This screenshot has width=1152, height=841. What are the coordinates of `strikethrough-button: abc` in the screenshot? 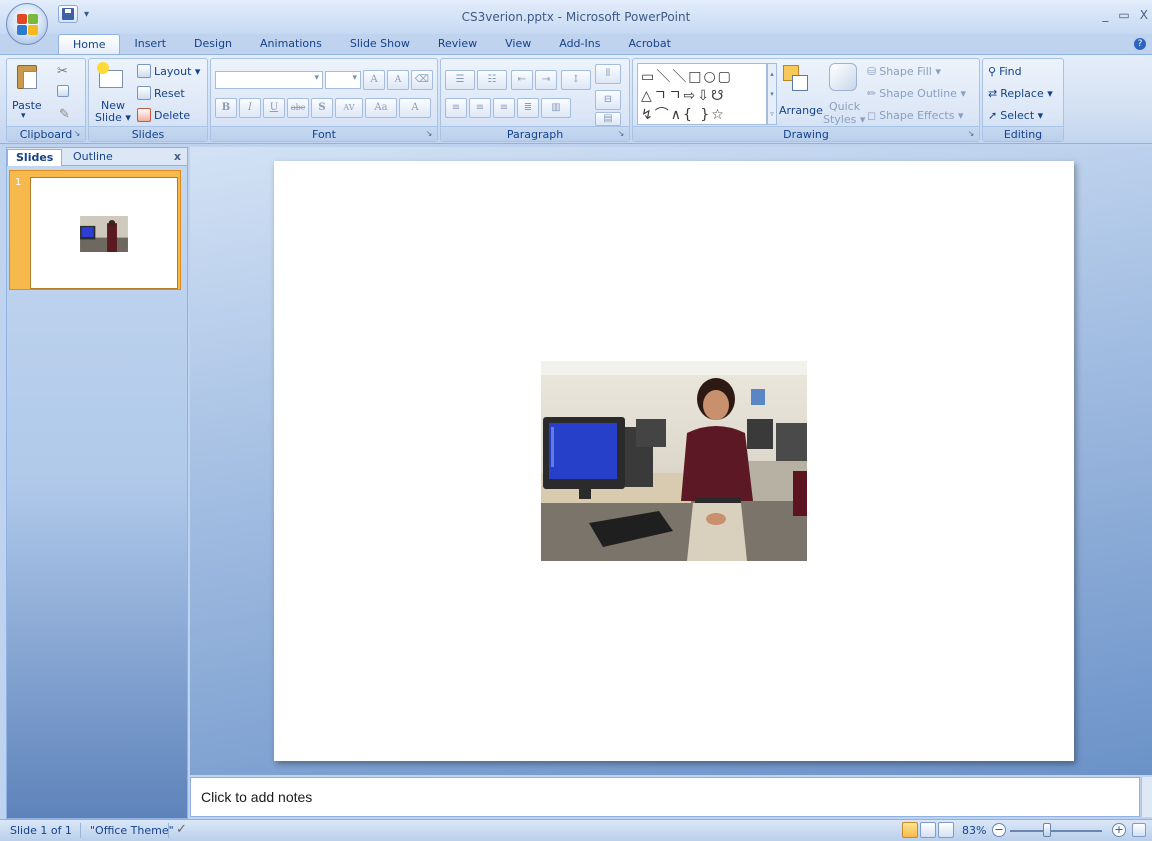 It's located at (298, 108).